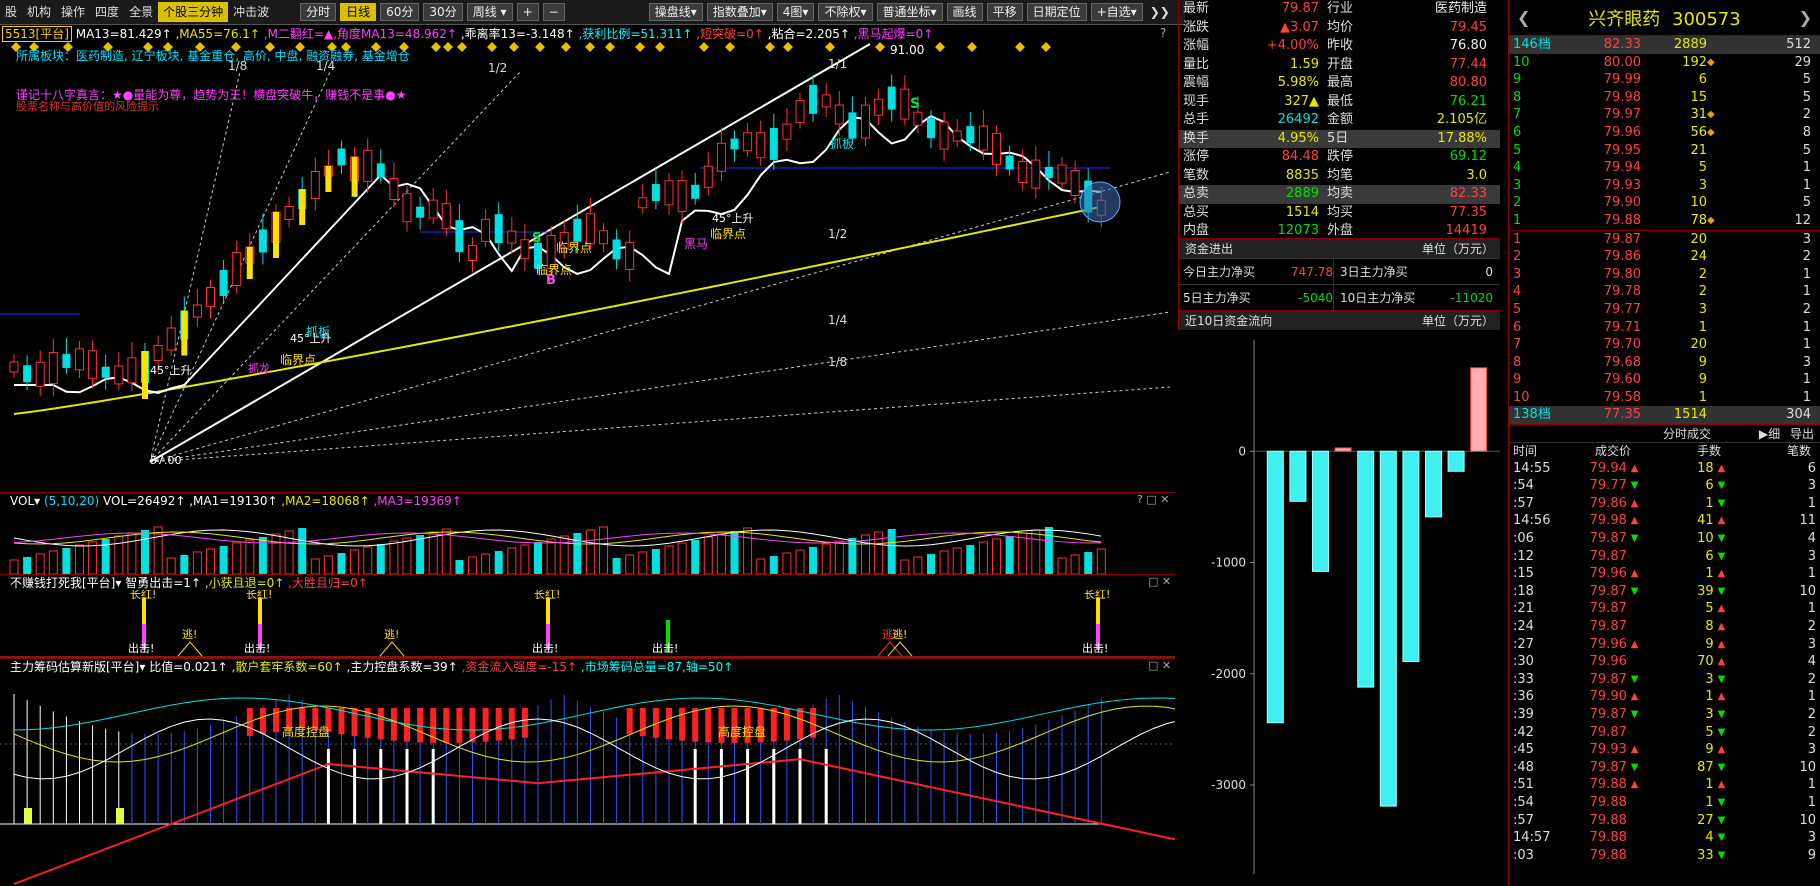 The width and height of the screenshot is (1820, 886). I want to click on buy-level-row: 3 79.80 2 1, so click(1664, 275).